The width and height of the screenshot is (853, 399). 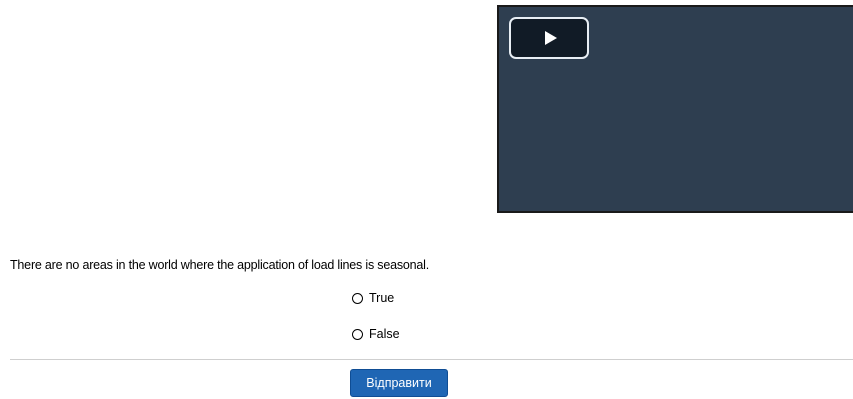 What do you see at coordinates (384, 334) in the screenshot?
I see `option-false-label: False` at bounding box center [384, 334].